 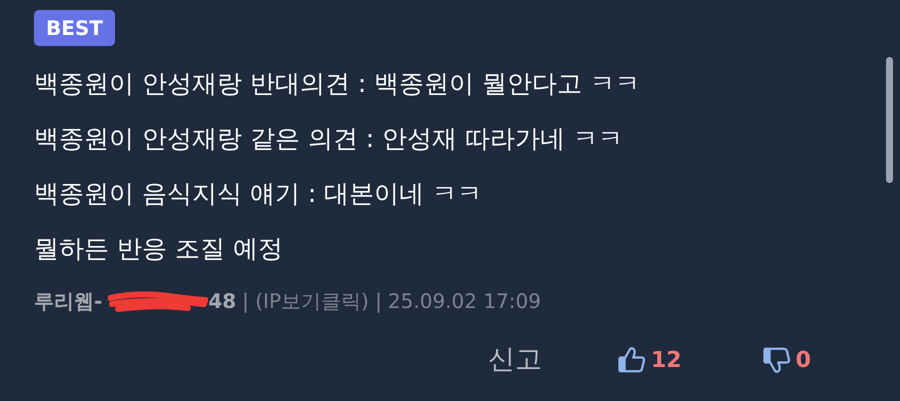 What do you see at coordinates (649, 360) in the screenshot?
I see `like-button: 12` at bounding box center [649, 360].